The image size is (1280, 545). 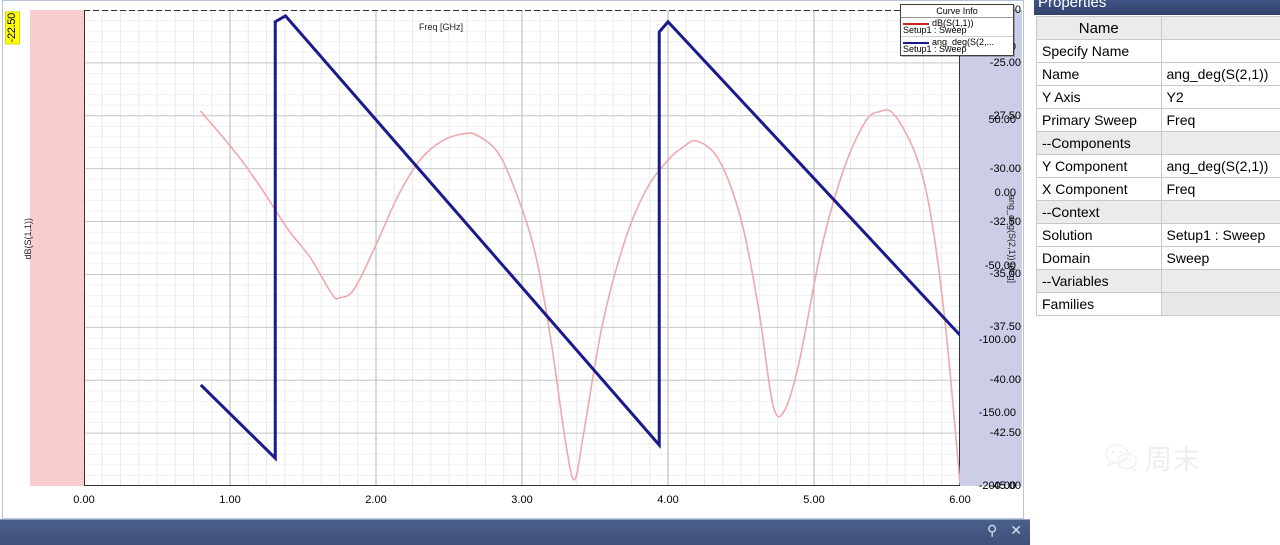 I want to click on properties-row: X Component Freq, so click(x=1158, y=189).